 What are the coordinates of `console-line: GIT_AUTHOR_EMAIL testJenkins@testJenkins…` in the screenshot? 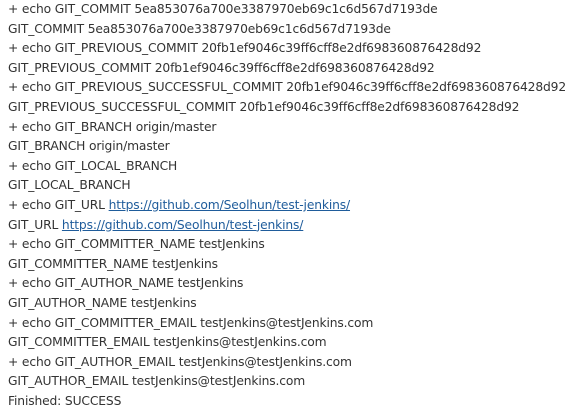 It's located at (157, 381).